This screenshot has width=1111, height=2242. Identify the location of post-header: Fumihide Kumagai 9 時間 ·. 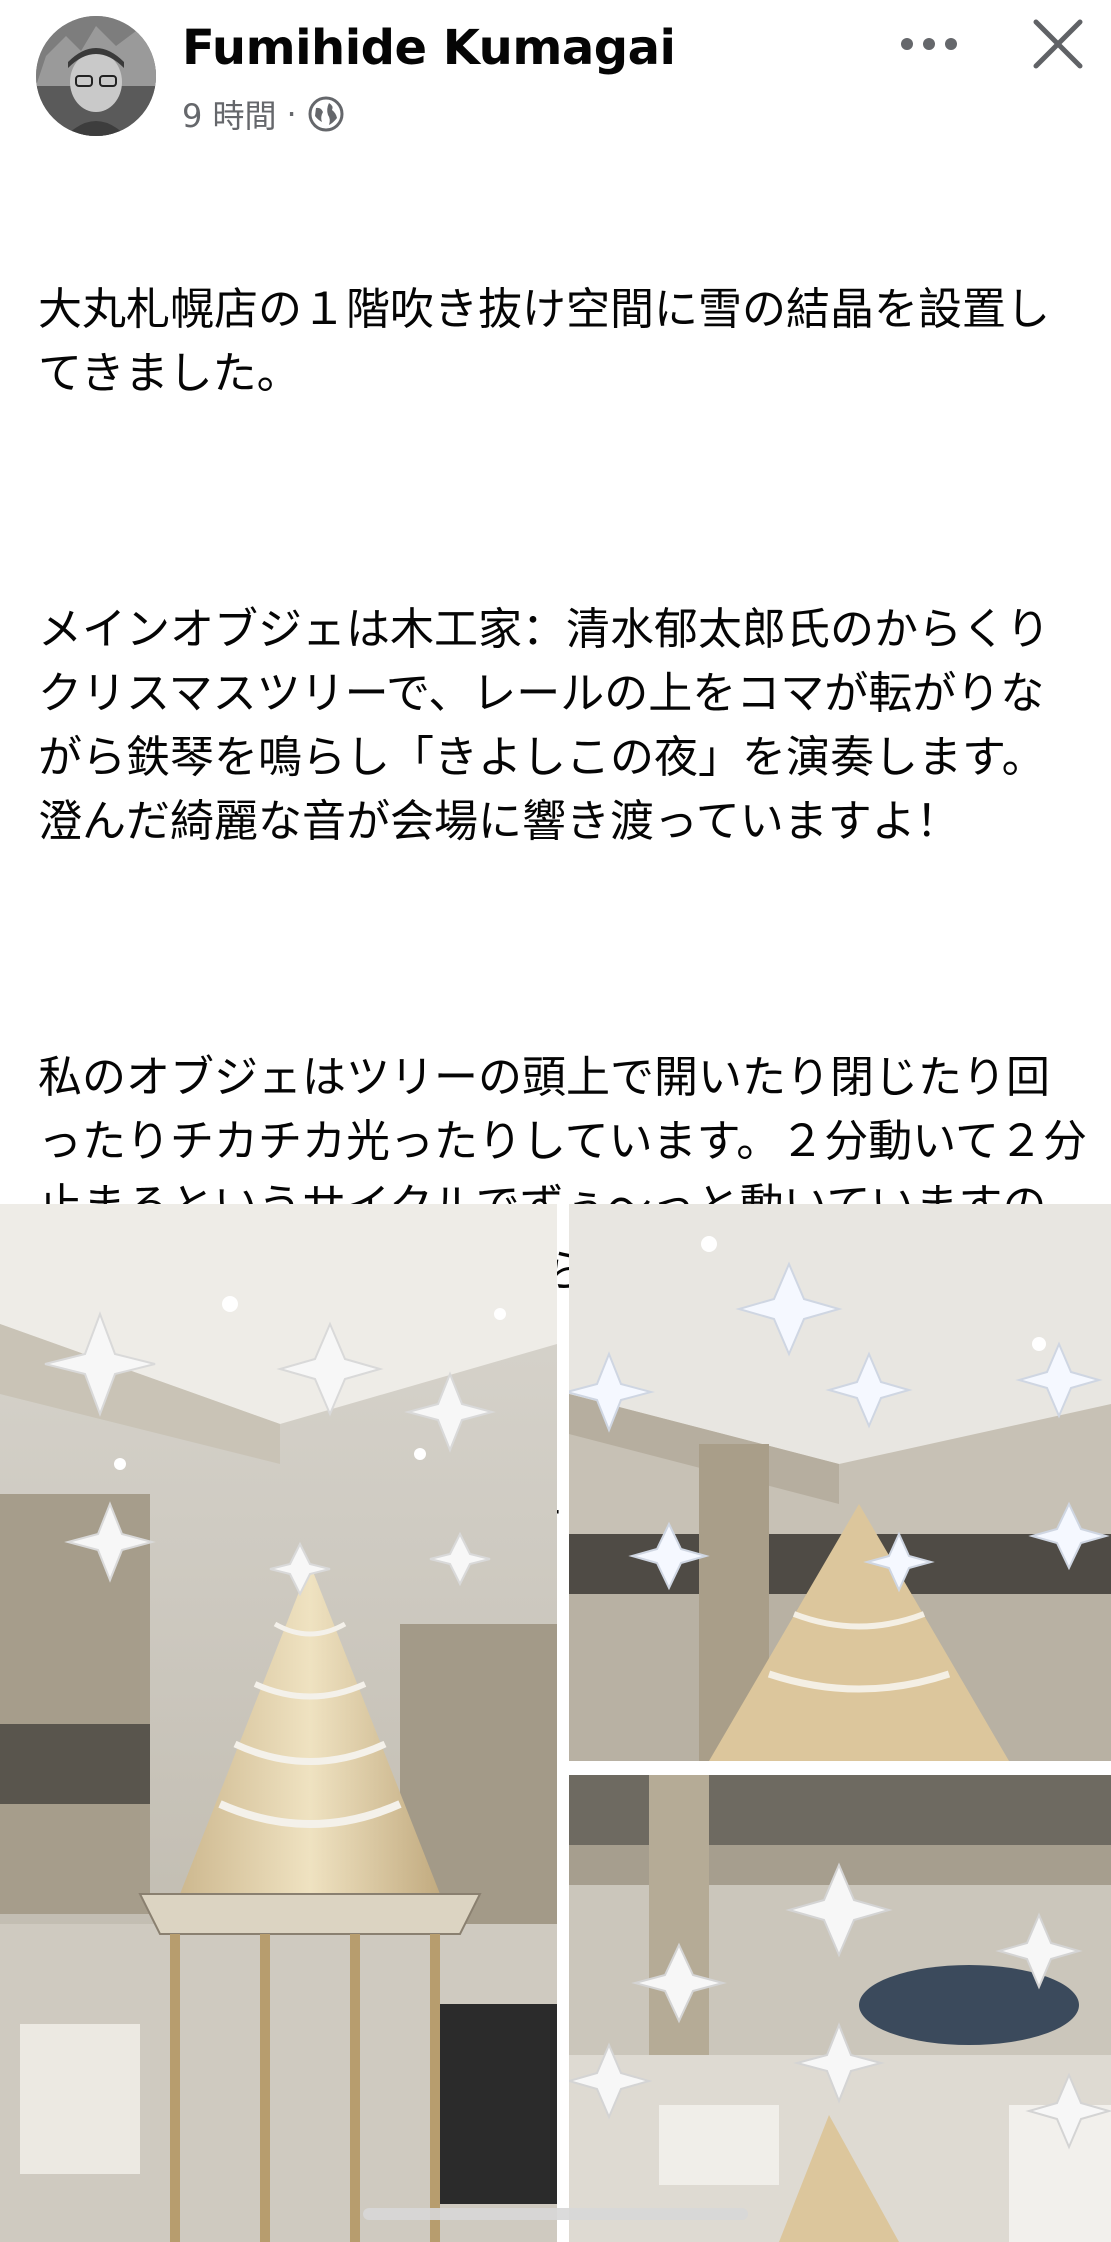
(555, 80).